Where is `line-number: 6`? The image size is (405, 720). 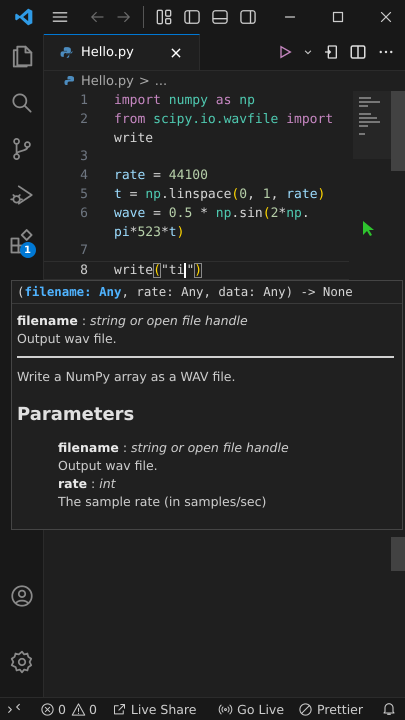
line-number: 6 is located at coordinates (84, 213).